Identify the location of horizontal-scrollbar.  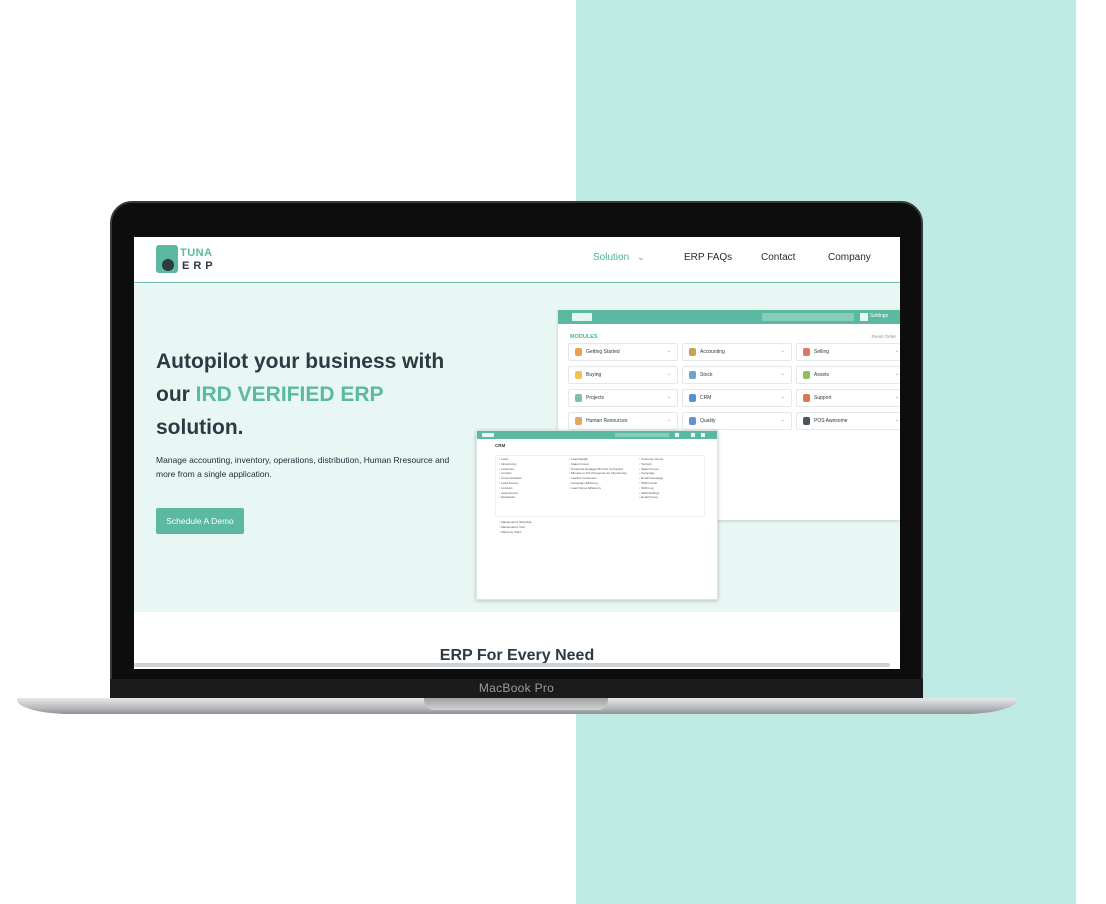
(512, 665).